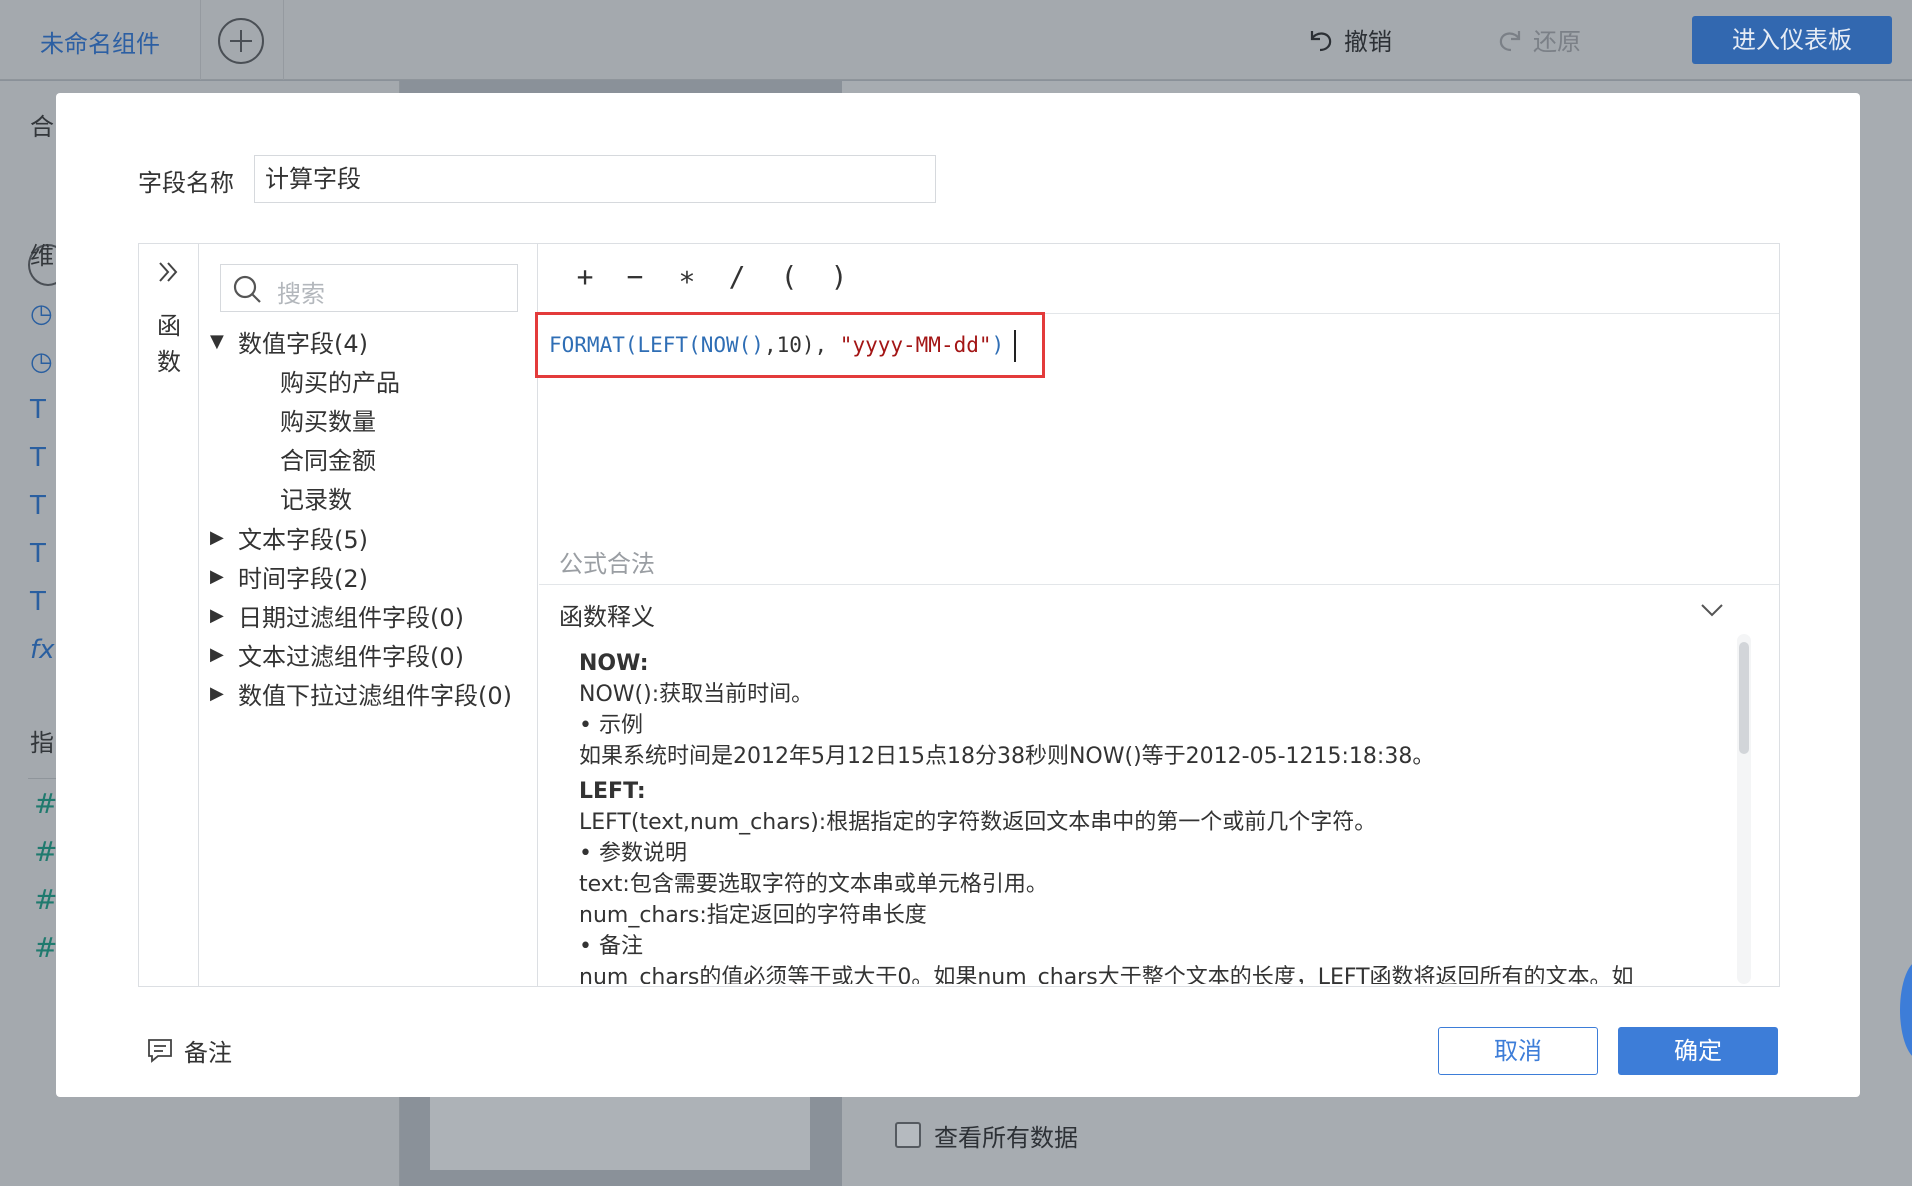  What do you see at coordinates (303, 579) in the screenshot?
I see `tree-group-label: 时间字段(2)` at bounding box center [303, 579].